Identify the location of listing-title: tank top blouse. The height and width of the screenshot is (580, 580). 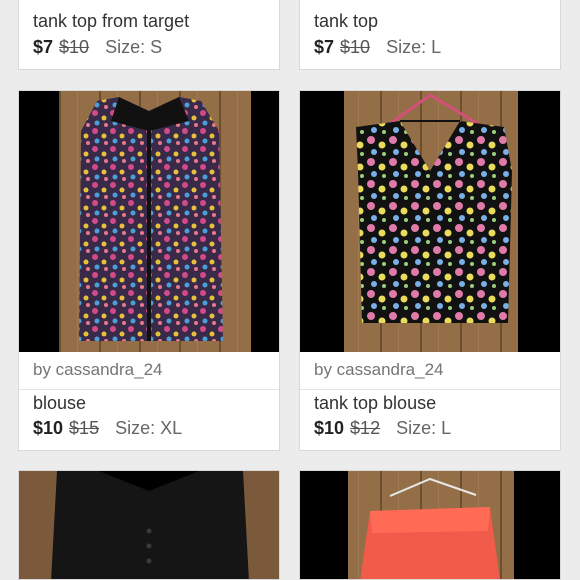
(375, 403).